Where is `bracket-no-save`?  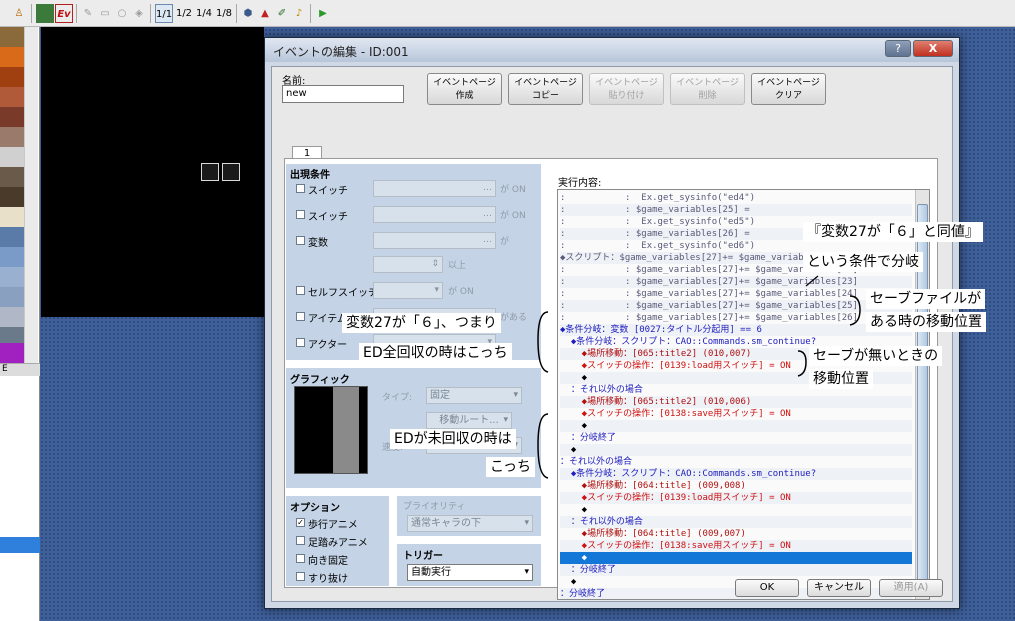 bracket-no-save is located at coordinates (802, 363).